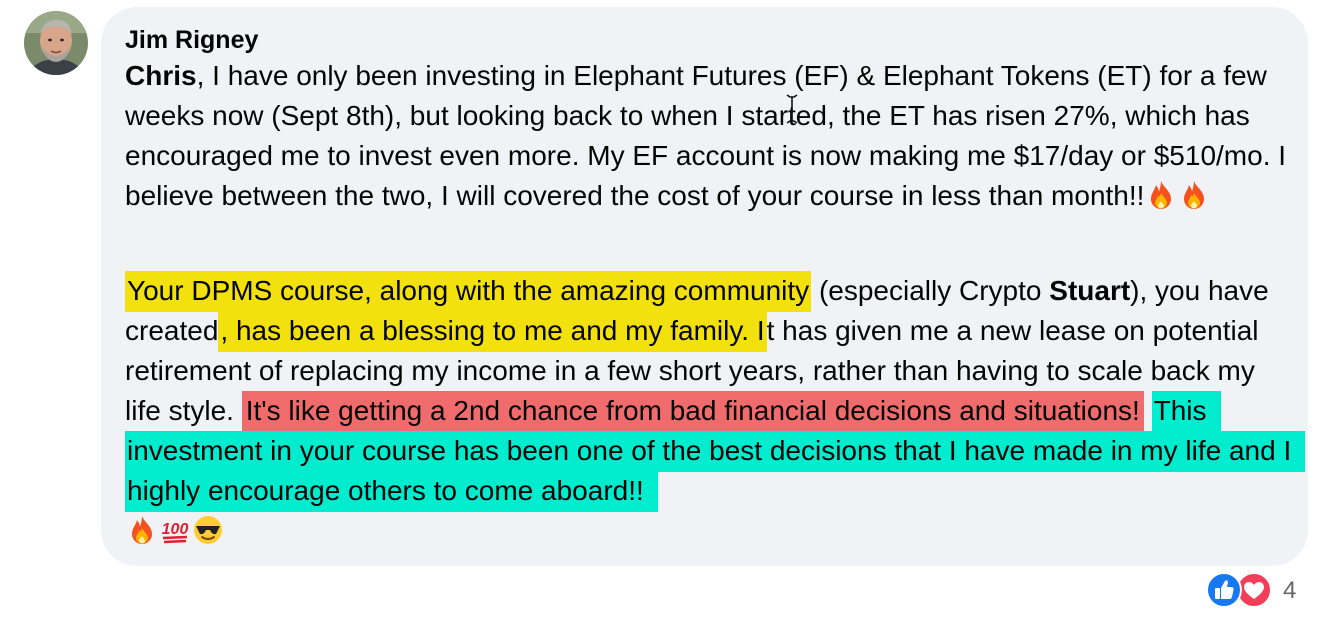  I want to click on paragraph-2-text-d, so click(1148, 410).